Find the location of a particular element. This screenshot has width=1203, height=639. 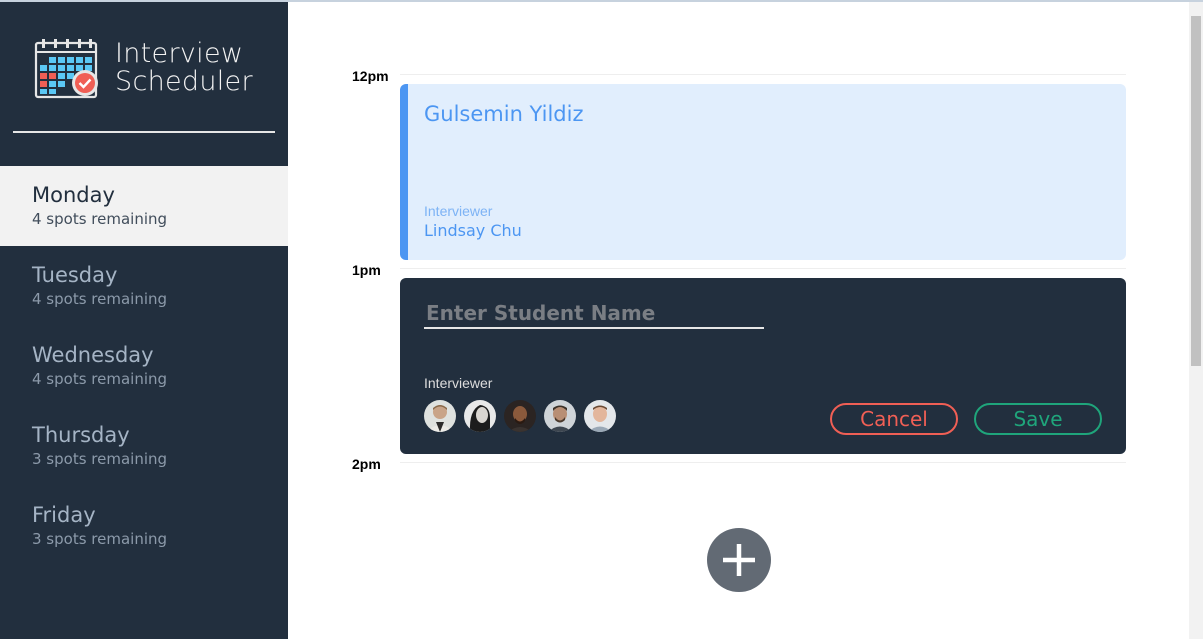

day-name: Monday is located at coordinates (73, 195).